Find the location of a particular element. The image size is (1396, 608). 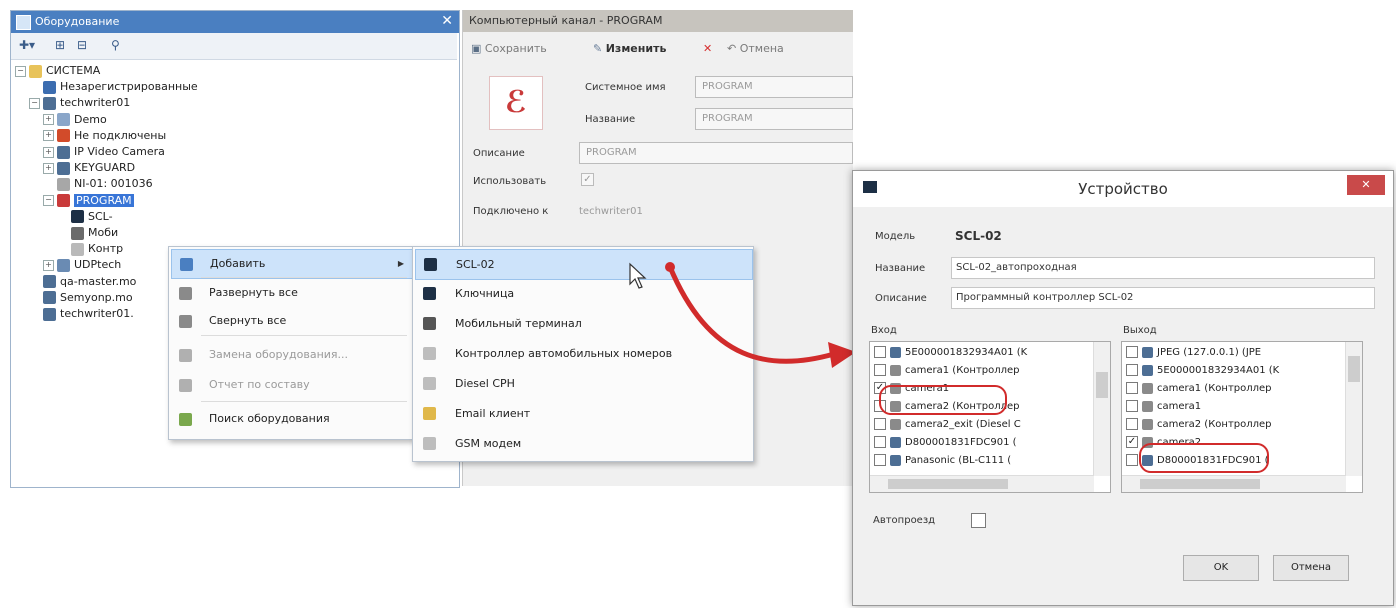

submenu-item: GSM модем is located at coordinates (583, 443).